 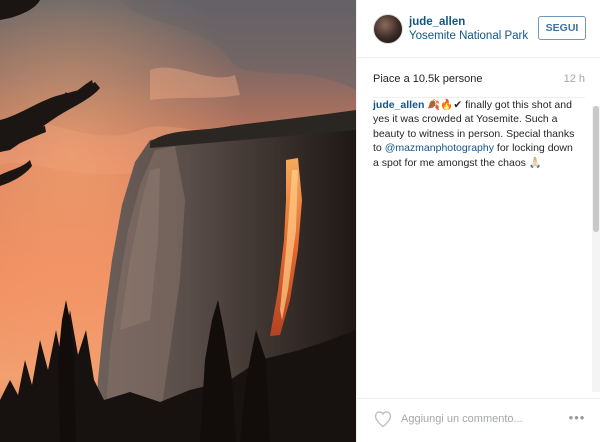 What do you see at coordinates (574, 79) in the screenshot?
I see `post-timestamp: 12 h` at bounding box center [574, 79].